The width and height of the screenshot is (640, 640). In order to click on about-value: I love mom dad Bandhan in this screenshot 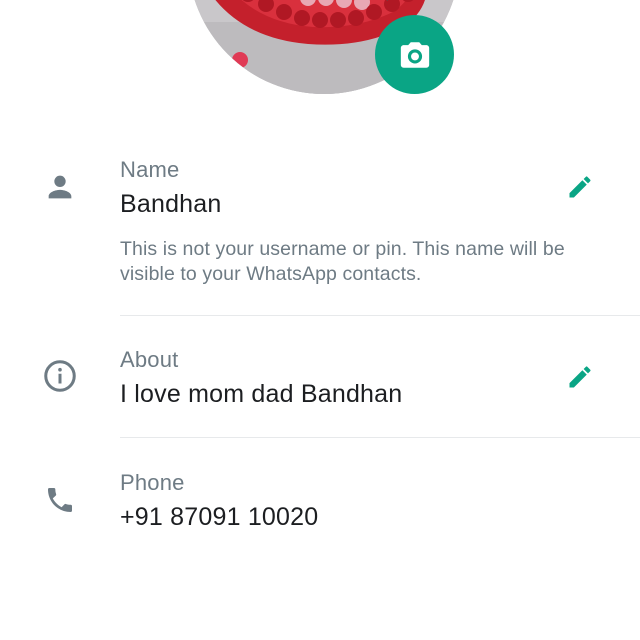, I will do `click(261, 394)`.